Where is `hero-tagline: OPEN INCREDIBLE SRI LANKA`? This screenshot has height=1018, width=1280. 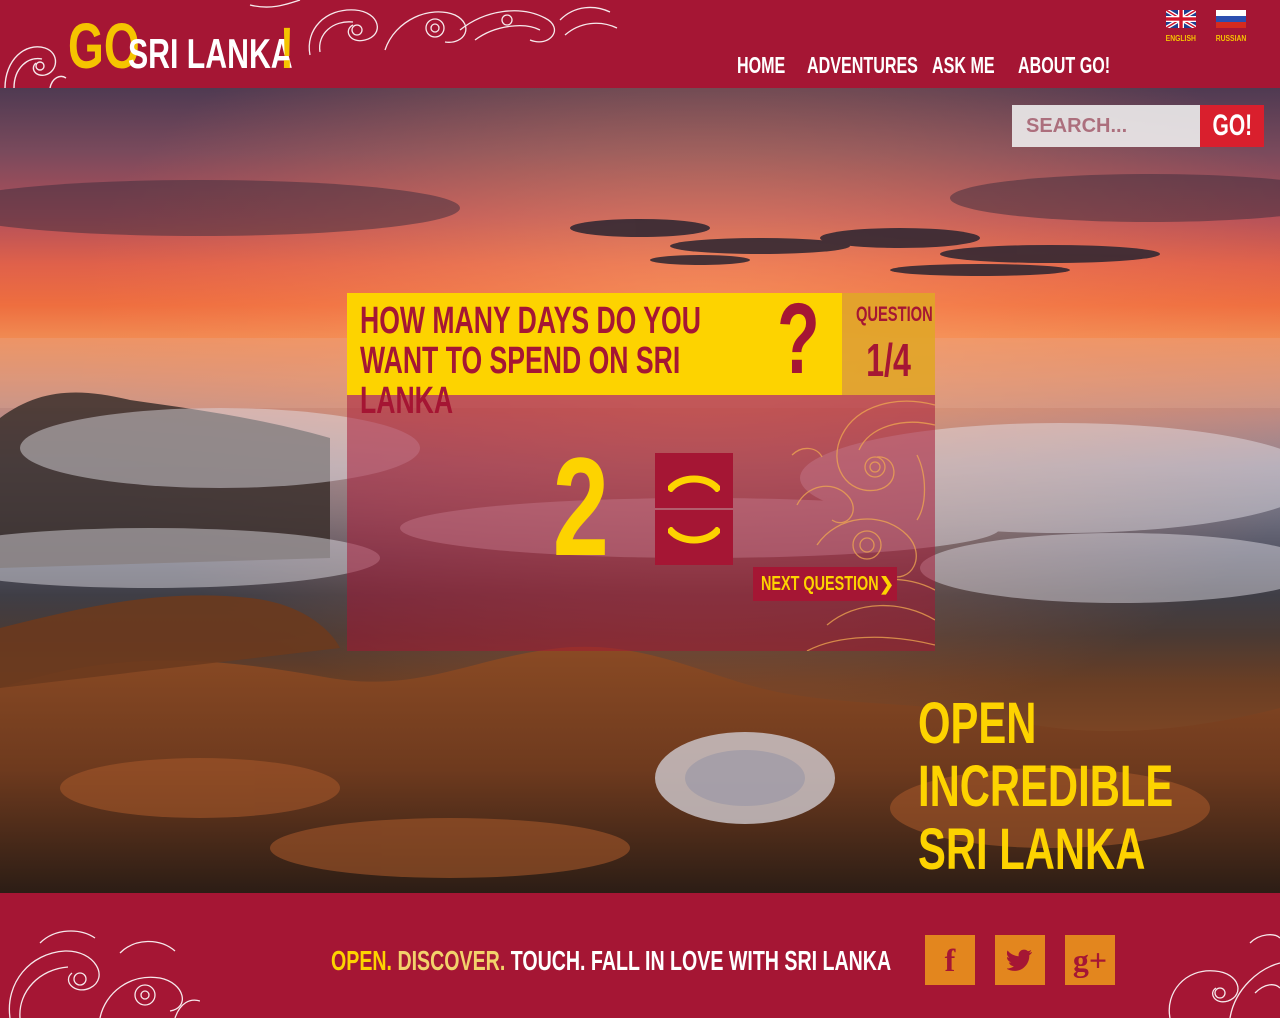 hero-tagline: OPEN INCREDIBLE SRI LANKA is located at coordinates (1046, 786).